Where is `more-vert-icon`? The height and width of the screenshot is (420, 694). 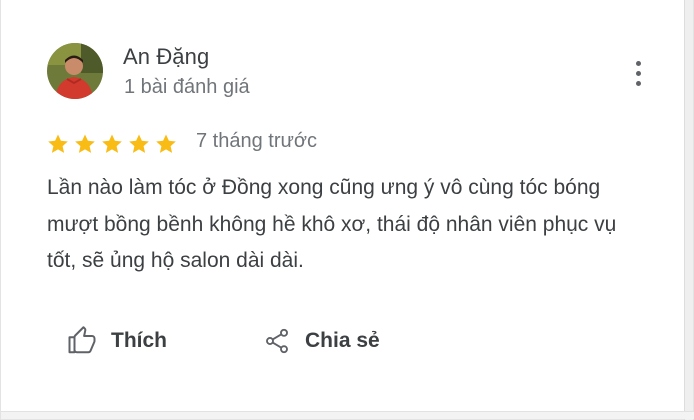
more-vert-icon is located at coordinates (638, 63).